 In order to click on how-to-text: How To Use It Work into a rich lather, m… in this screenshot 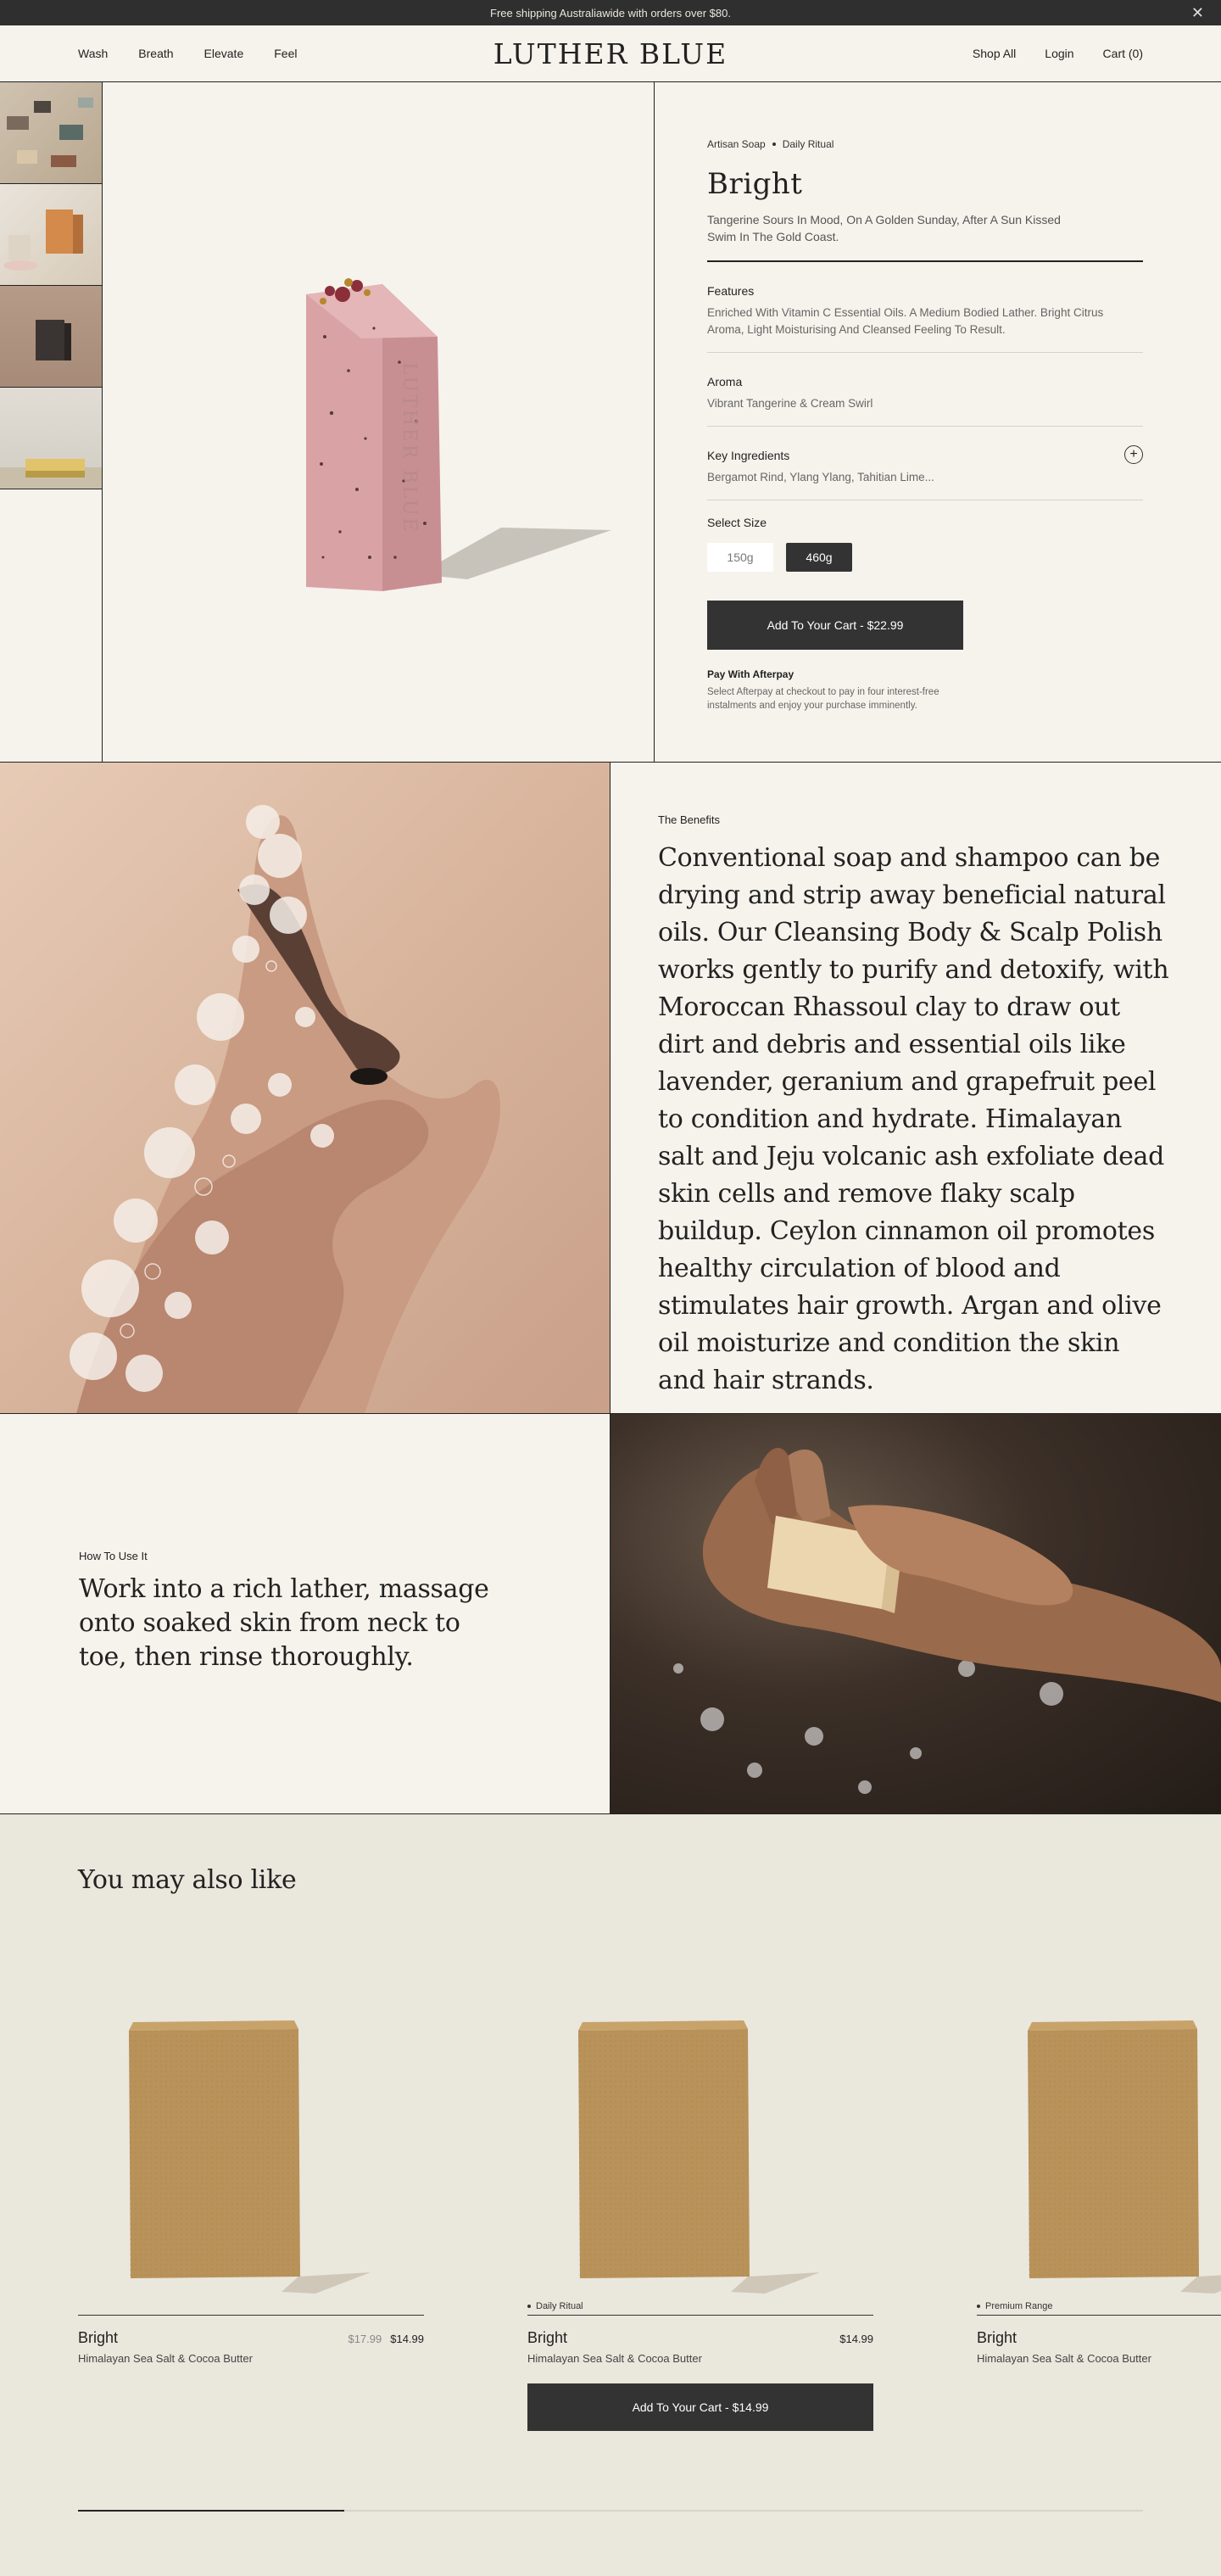, I will do `click(305, 1613)`.